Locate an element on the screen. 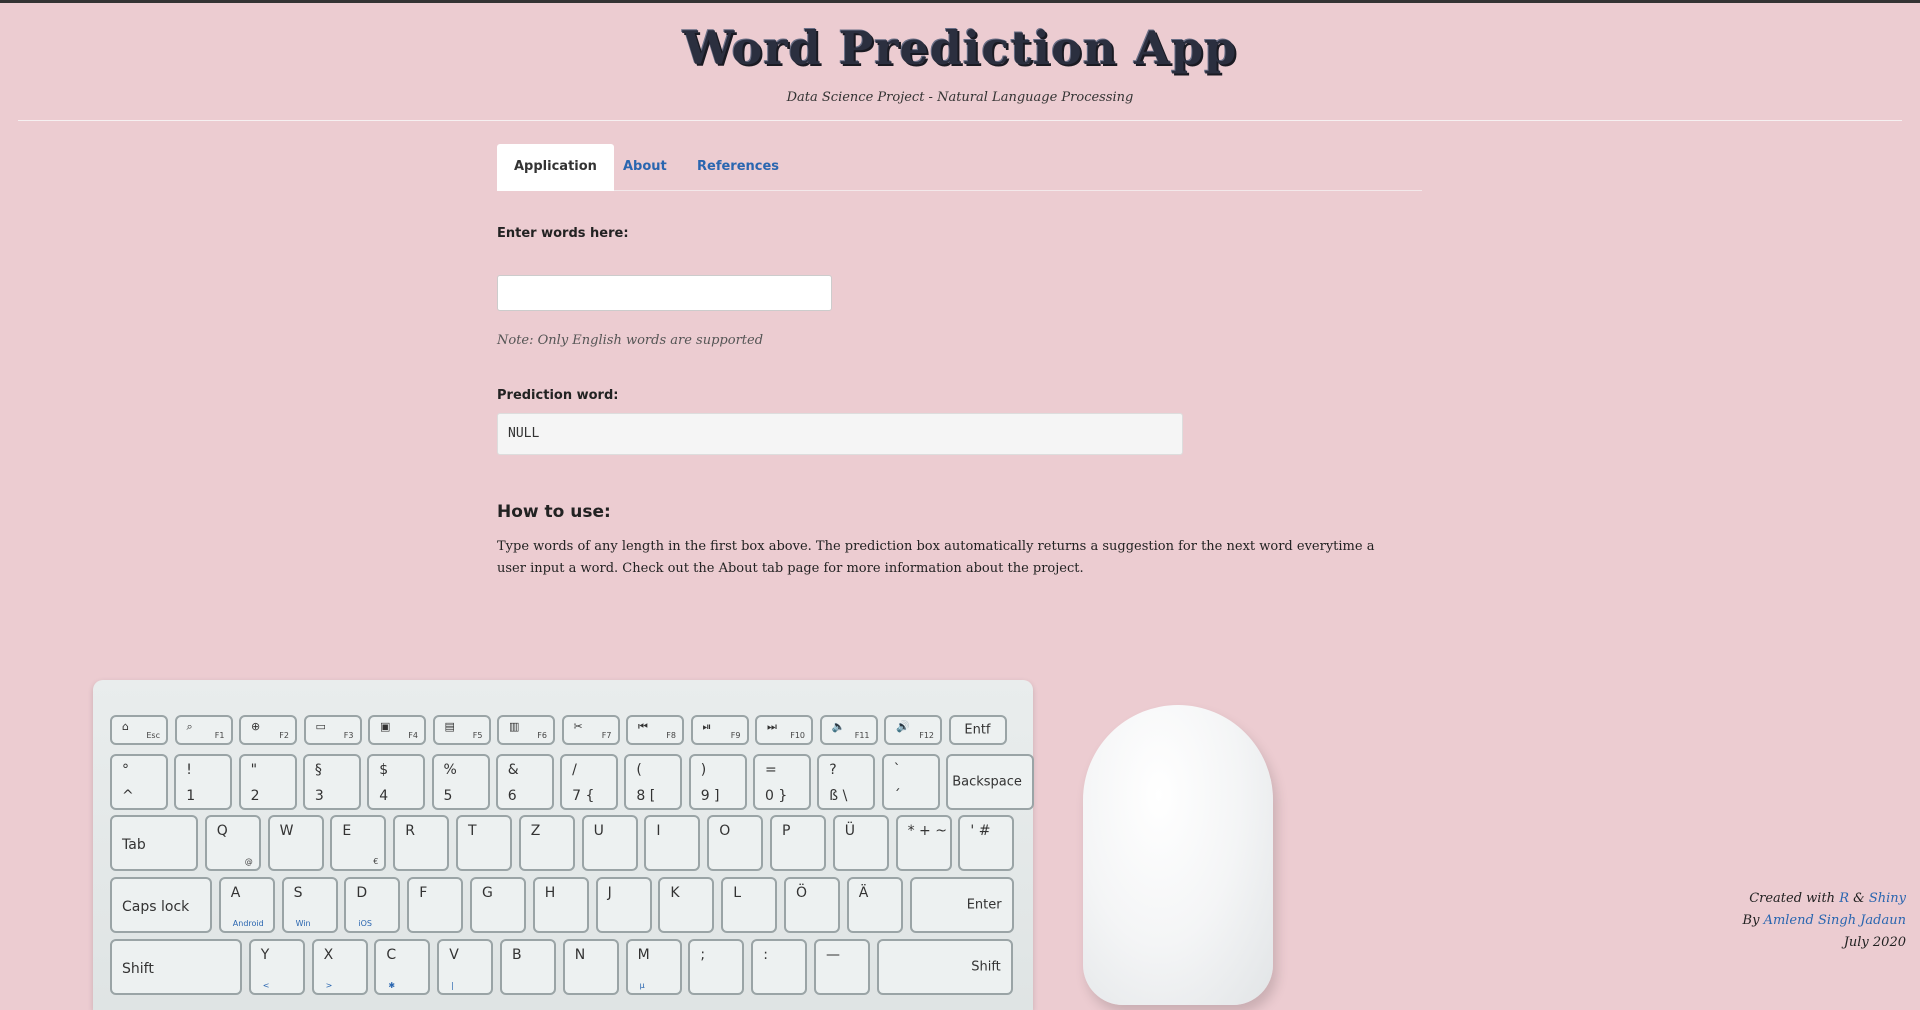 The width and height of the screenshot is (1920, 1010). key-label: F5 is located at coordinates (477, 735).